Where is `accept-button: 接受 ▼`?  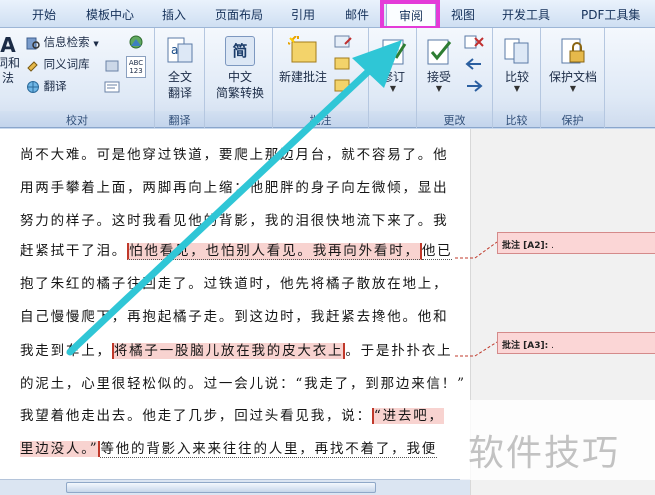 accept-button: 接受 ▼ is located at coordinates (439, 64).